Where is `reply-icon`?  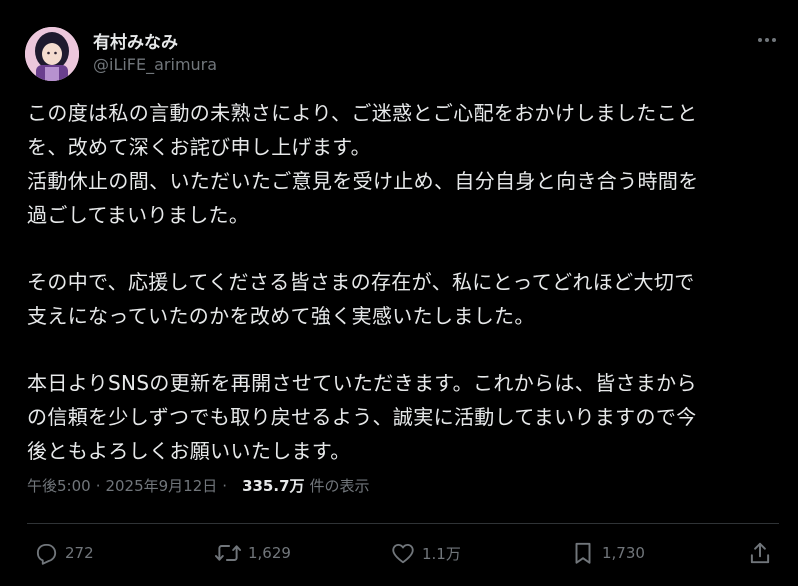
reply-icon is located at coordinates (46, 554).